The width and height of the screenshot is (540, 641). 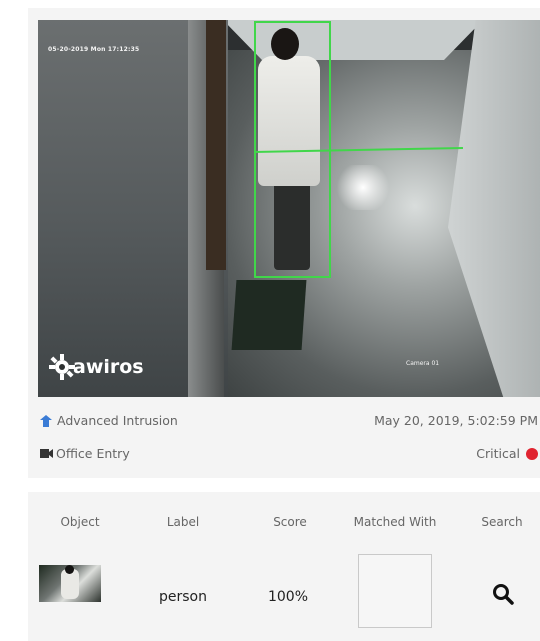 I want to click on thumbnail-person-head, so click(x=69, y=569).